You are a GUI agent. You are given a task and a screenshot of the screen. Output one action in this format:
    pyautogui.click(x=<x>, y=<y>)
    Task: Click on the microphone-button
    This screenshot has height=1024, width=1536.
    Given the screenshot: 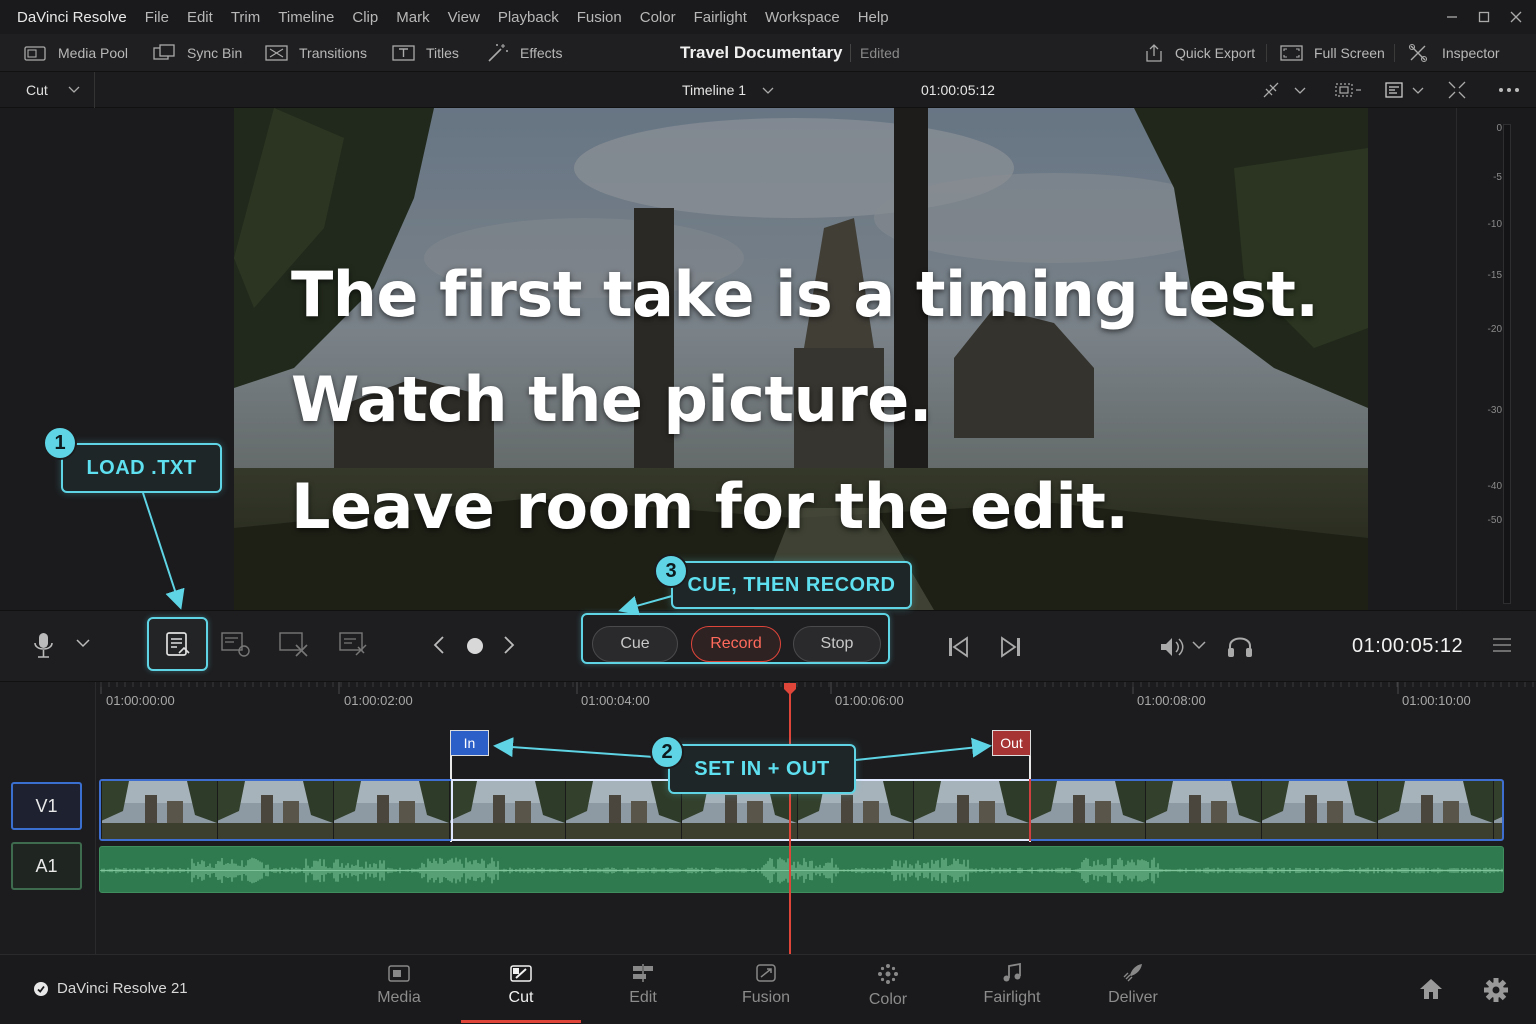 What is the action you would take?
    pyautogui.click(x=44, y=646)
    